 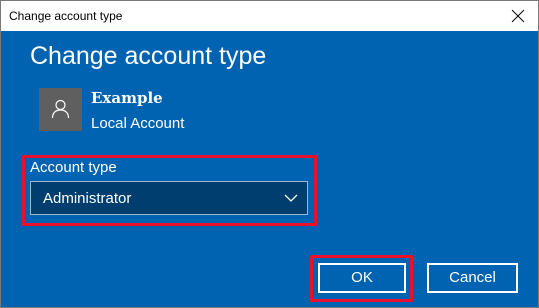 I want to click on avatar, so click(x=60, y=109).